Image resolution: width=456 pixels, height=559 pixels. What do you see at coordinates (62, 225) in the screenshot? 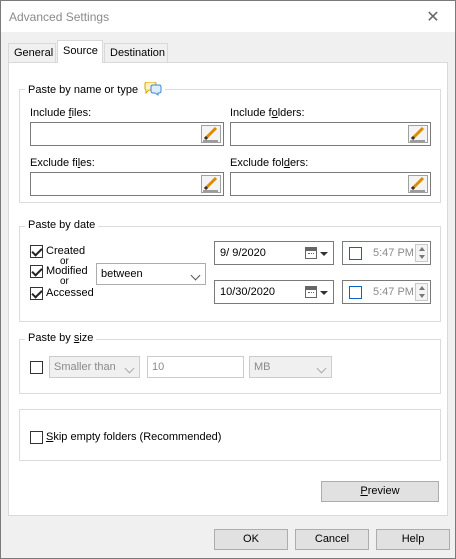
I see `paste-by-date-label: Paste by date` at bounding box center [62, 225].